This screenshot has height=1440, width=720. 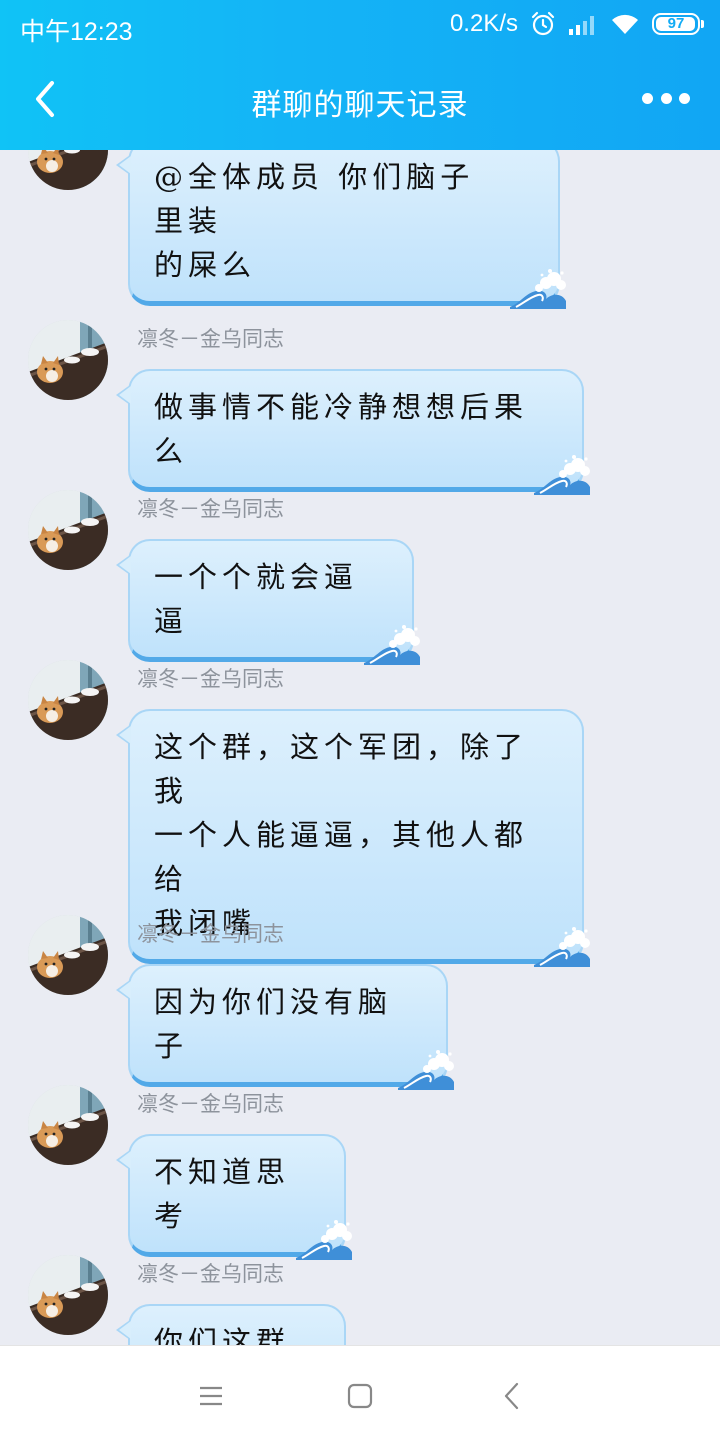 I want to click on battery-icon: 97, so click(x=678, y=24).